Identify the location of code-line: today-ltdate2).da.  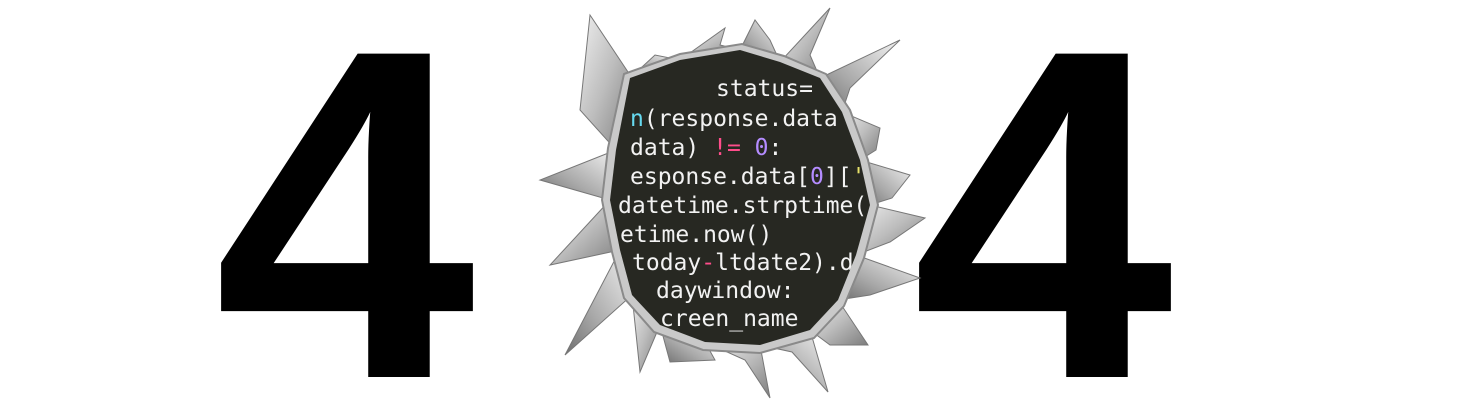
(749, 263).